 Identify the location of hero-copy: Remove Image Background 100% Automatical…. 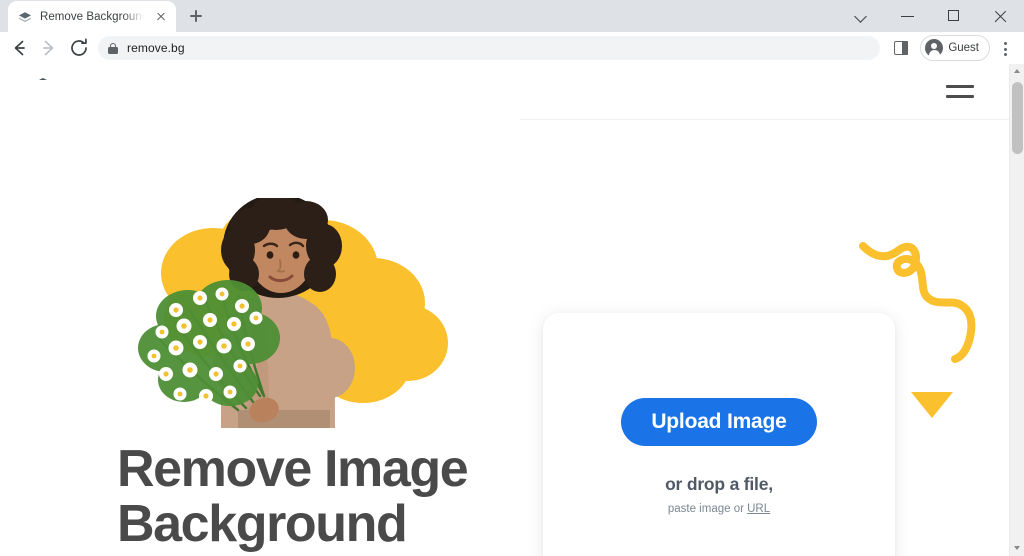
(293, 498).